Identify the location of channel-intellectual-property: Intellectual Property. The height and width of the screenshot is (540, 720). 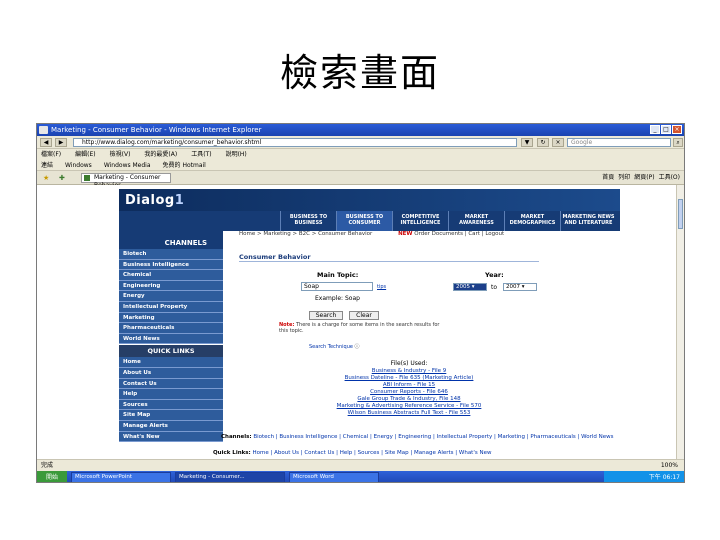
(171, 307).